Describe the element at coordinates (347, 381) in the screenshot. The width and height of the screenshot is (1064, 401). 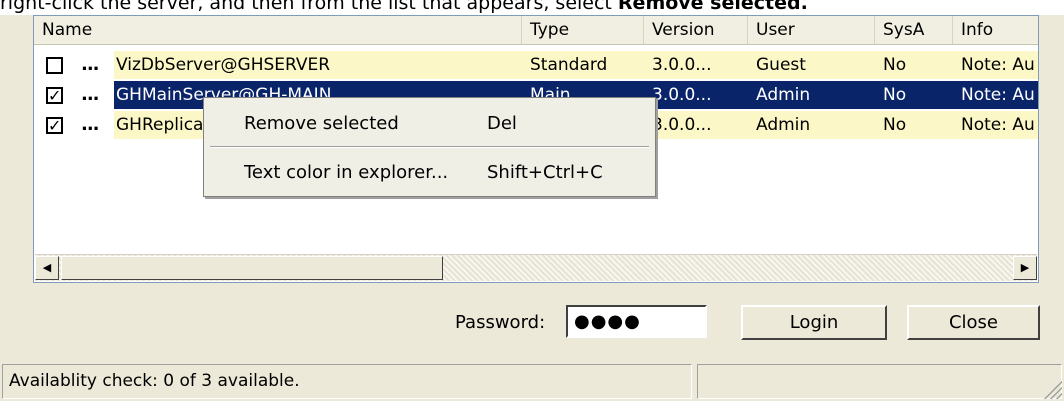
I see `status-text: Availablity check: 0 of 3 available.` at that location.